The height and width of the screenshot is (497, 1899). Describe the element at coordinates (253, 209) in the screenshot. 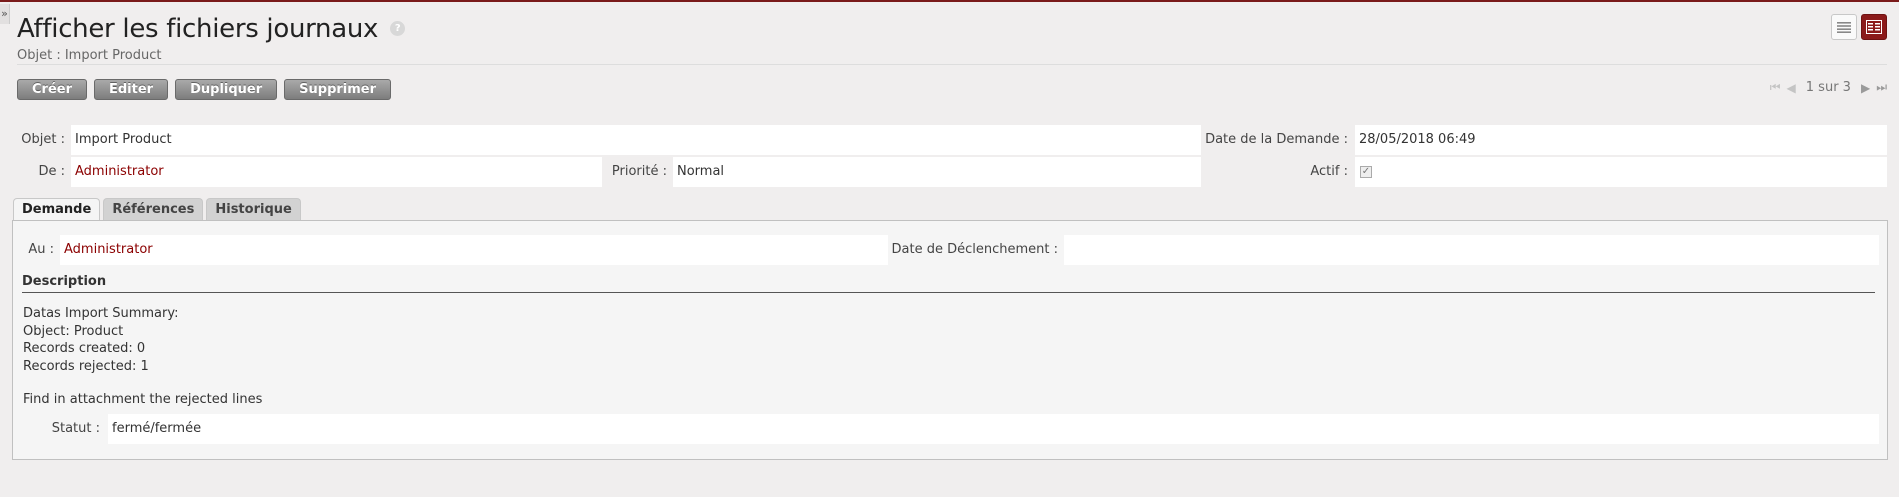

I see `tab-historique: Historique` at that location.